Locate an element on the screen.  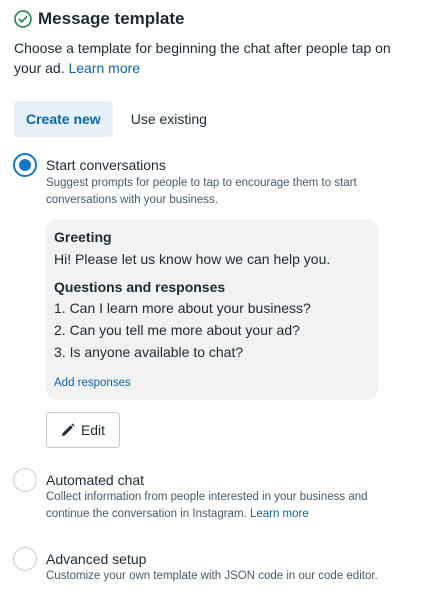
pencil-icon is located at coordinates (68, 429).